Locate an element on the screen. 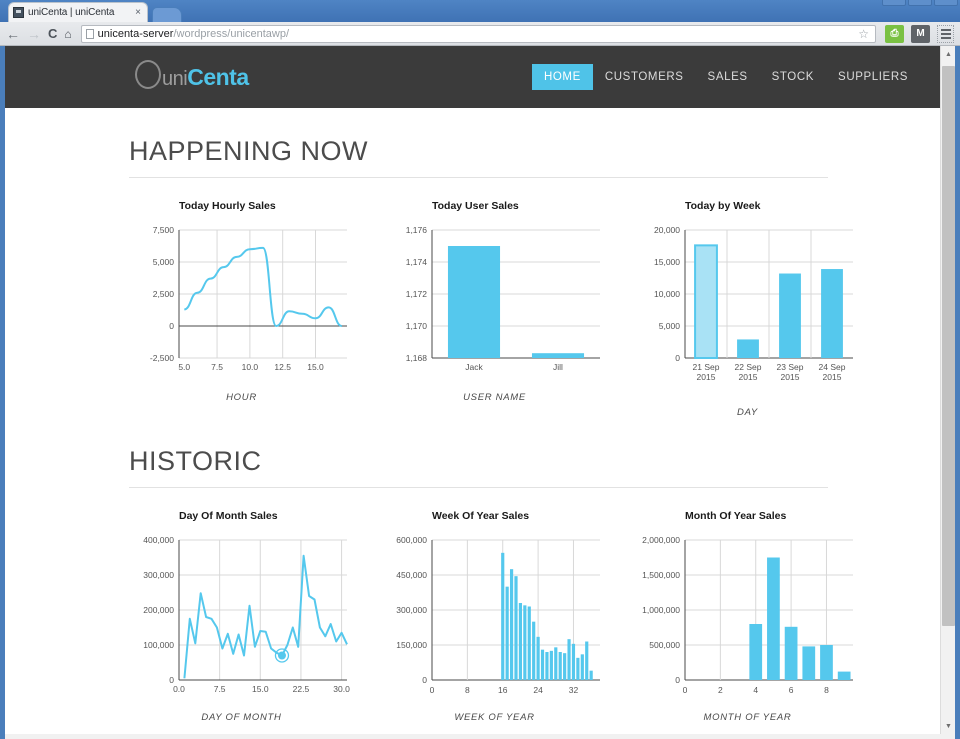 The image size is (960, 739). main-nav: HOME CUSTOMERS SALES STOCK SUPPLIERS is located at coordinates (725, 77).